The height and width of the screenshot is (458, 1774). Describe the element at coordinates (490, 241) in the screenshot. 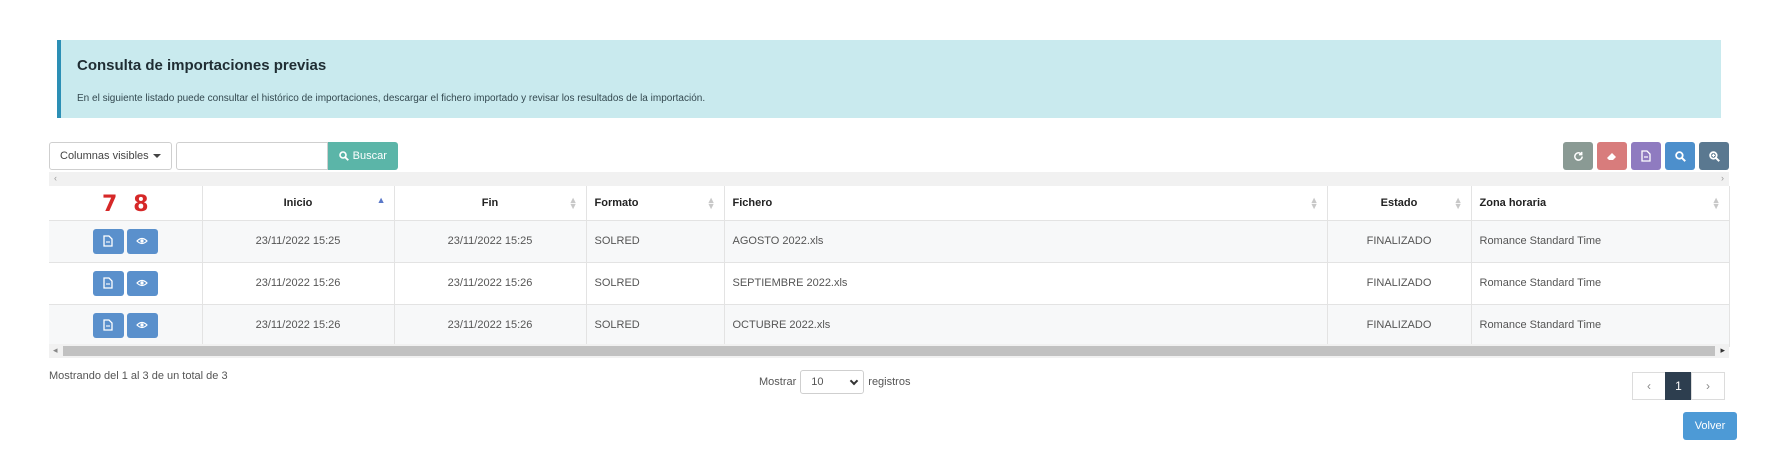

I see `cell-fin: 23/11/2022 15:25` at that location.